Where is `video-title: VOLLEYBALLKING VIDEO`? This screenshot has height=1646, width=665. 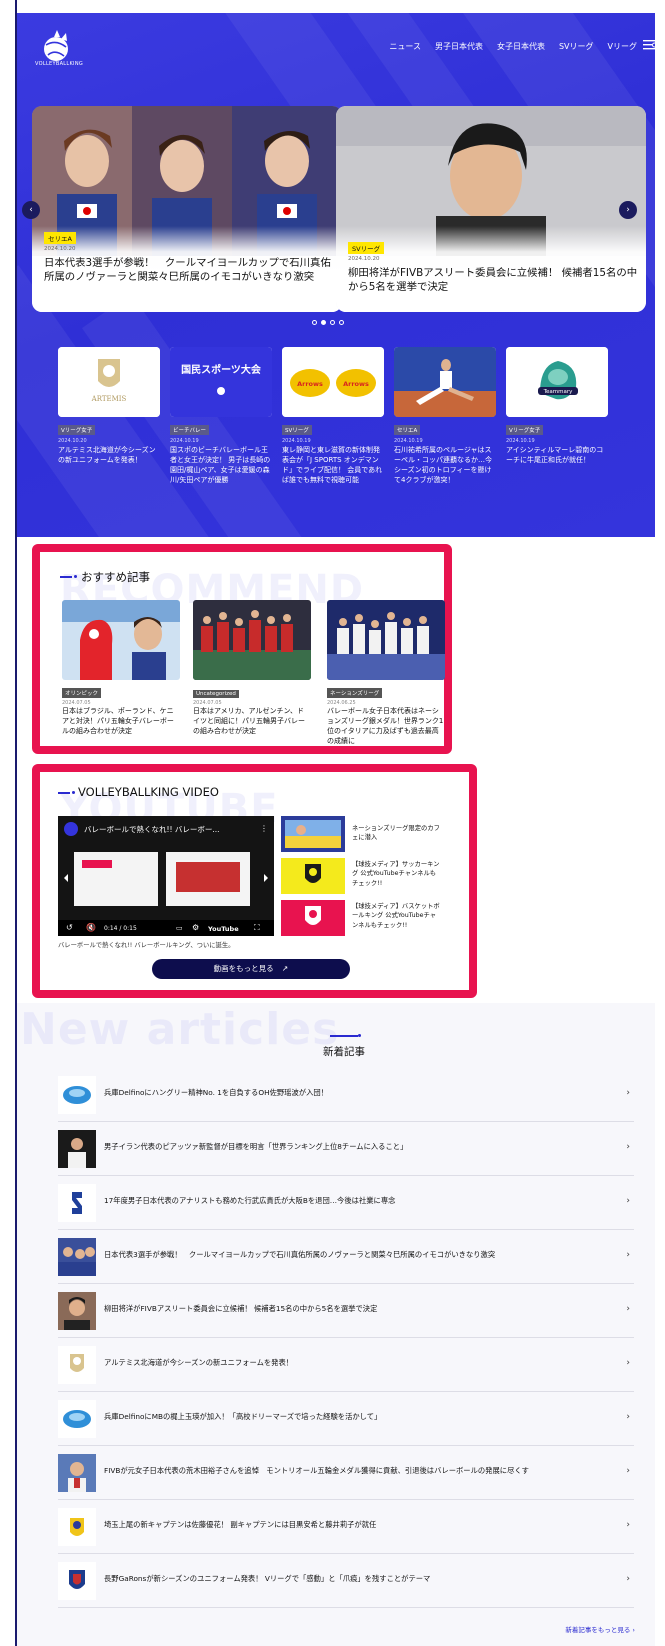
video-title: VOLLEYBALLKING VIDEO is located at coordinates (148, 792).